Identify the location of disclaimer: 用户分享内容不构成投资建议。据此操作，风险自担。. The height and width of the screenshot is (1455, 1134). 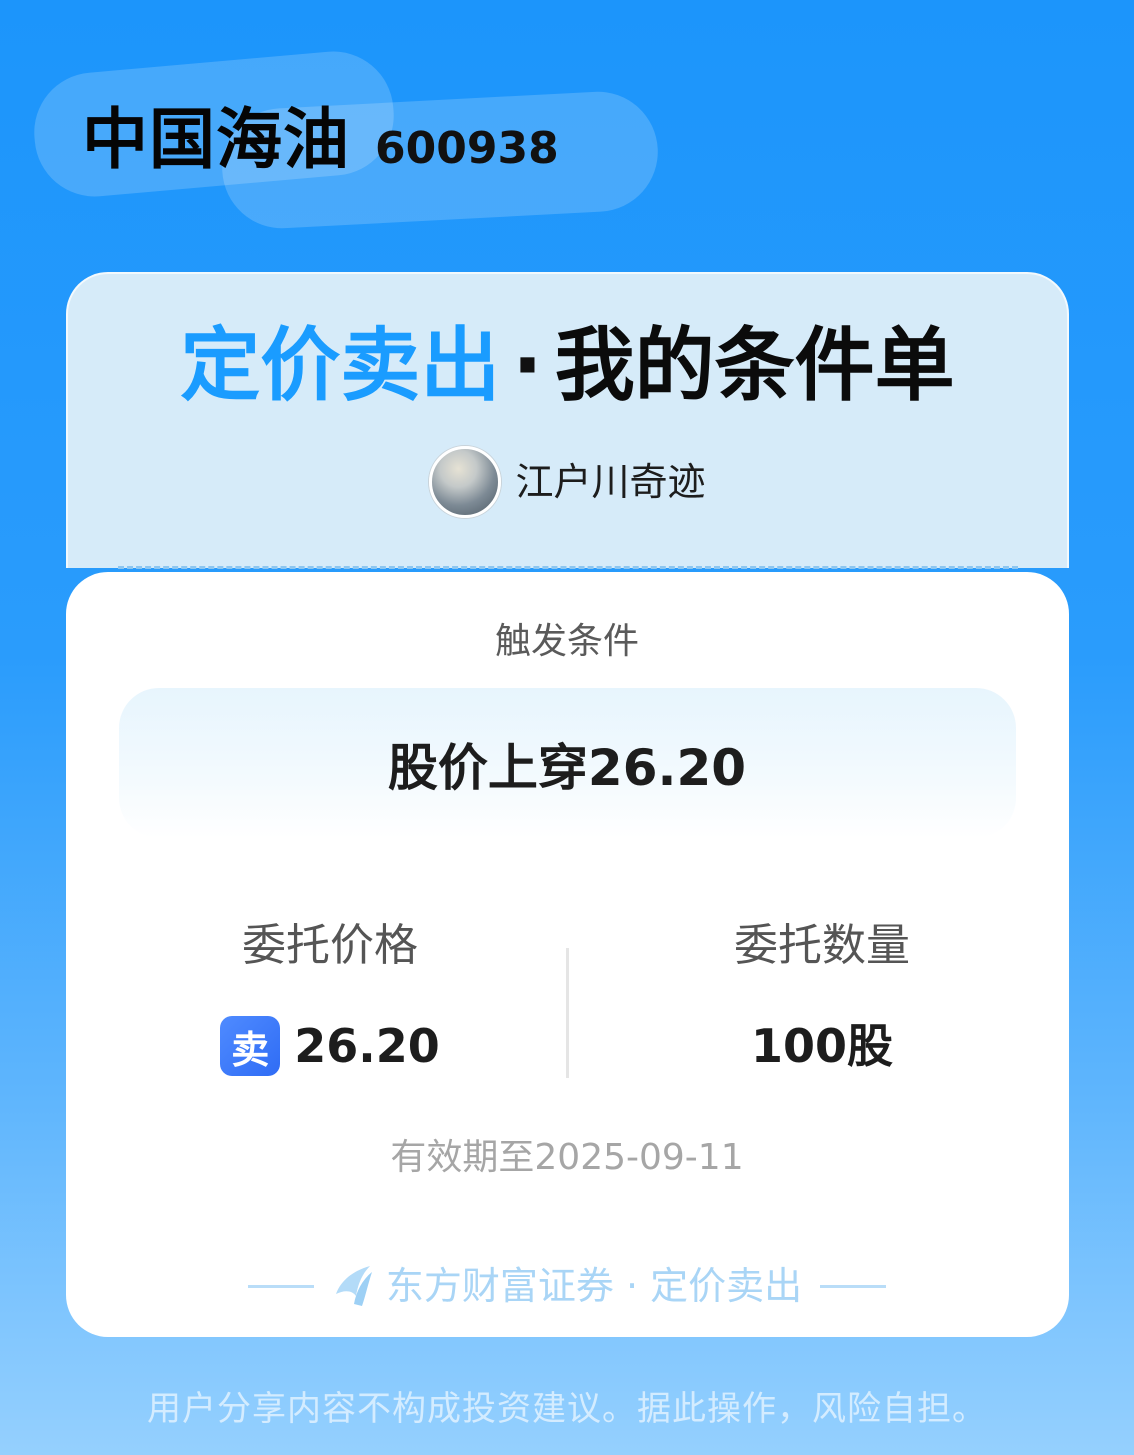
(567, 1409).